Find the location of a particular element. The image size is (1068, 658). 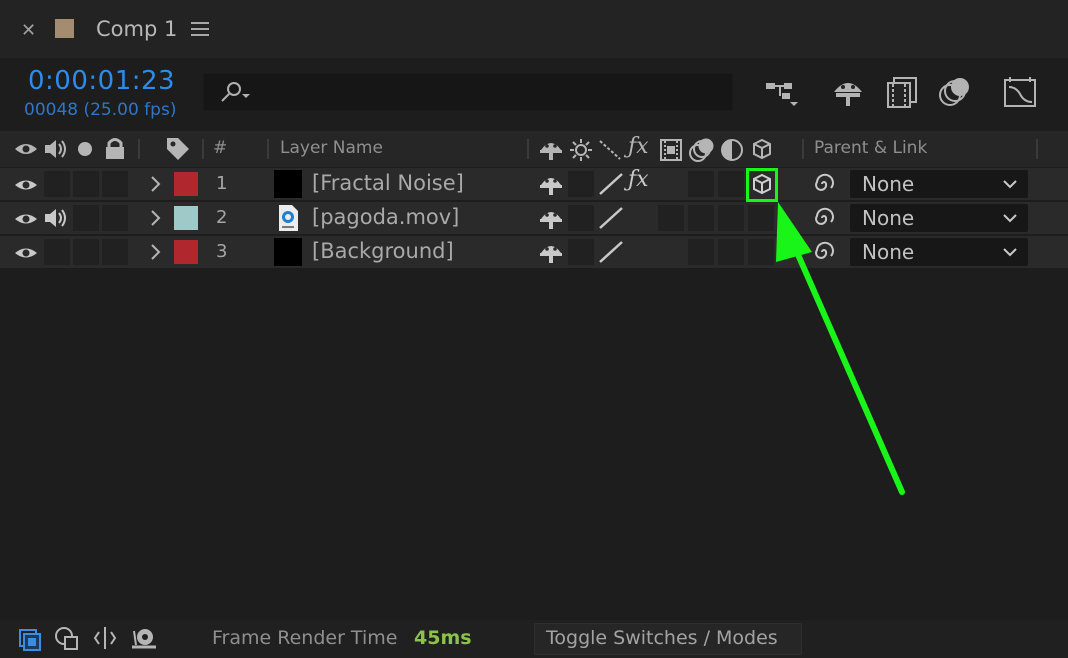

toggle-switches-modes-button: Toggle Switches / Modes is located at coordinates (668, 639).